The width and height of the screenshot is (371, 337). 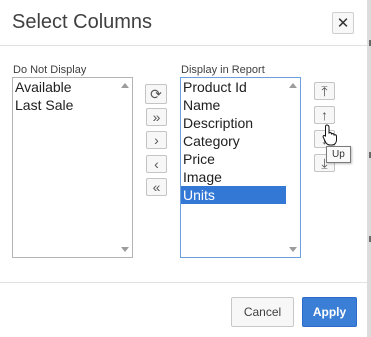 I want to click on move-button: ›, so click(x=156, y=140).